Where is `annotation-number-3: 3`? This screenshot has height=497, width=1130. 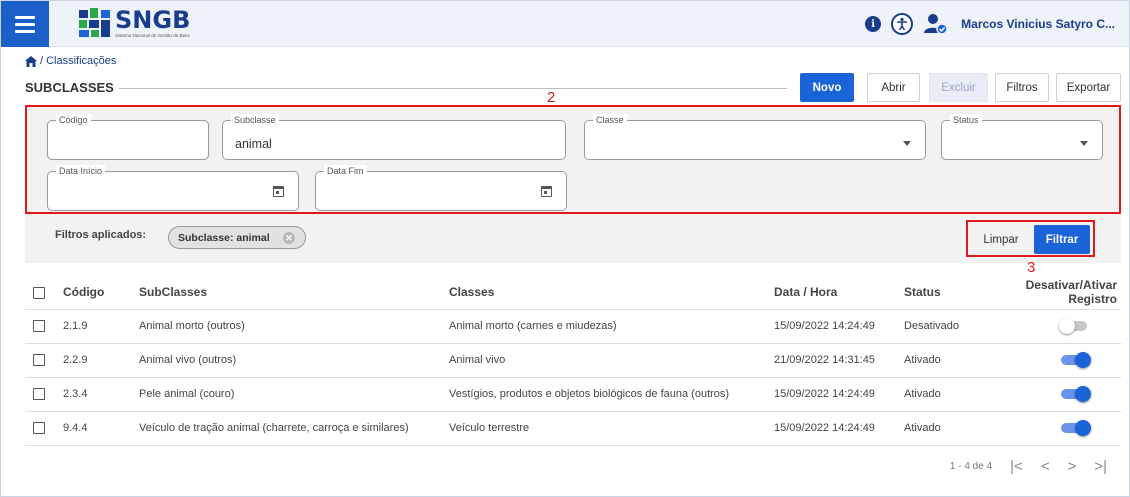 annotation-number-3: 3 is located at coordinates (1031, 267).